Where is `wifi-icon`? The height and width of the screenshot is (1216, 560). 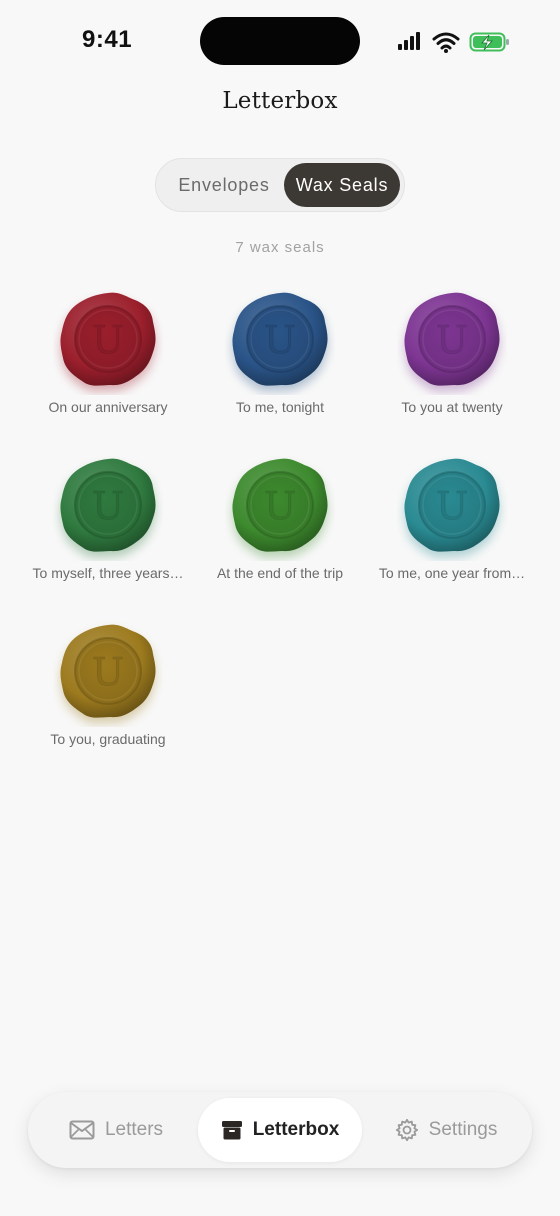 wifi-icon is located at coordinates (446, 42).